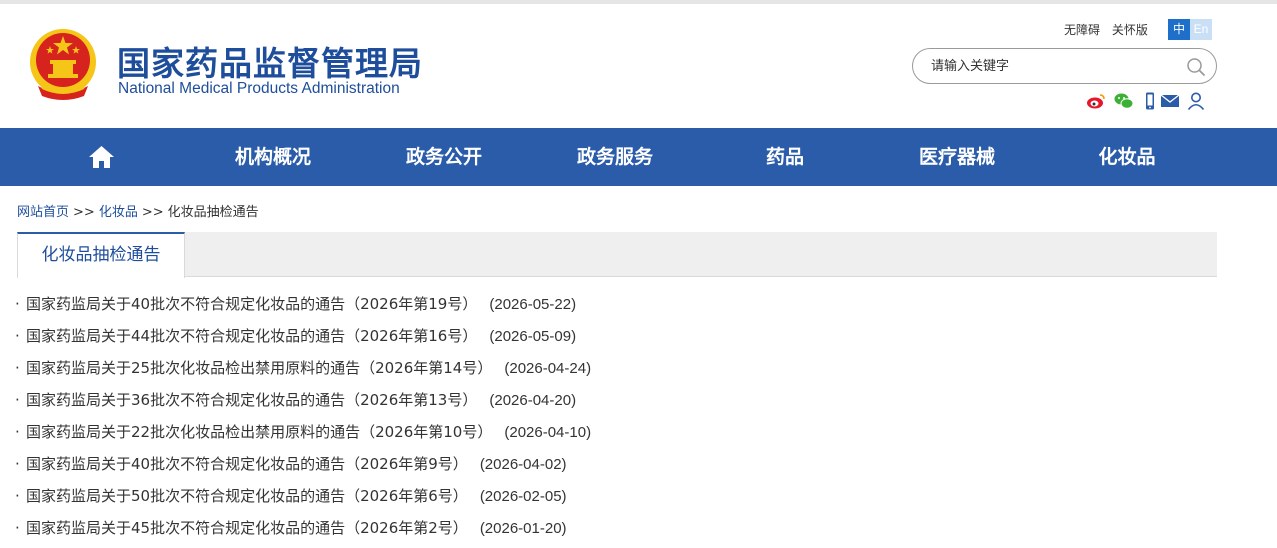  Describe the element at coordinates (523, 528) in the screenshot. I see `notice-date: (2026-01-20)` at that location.